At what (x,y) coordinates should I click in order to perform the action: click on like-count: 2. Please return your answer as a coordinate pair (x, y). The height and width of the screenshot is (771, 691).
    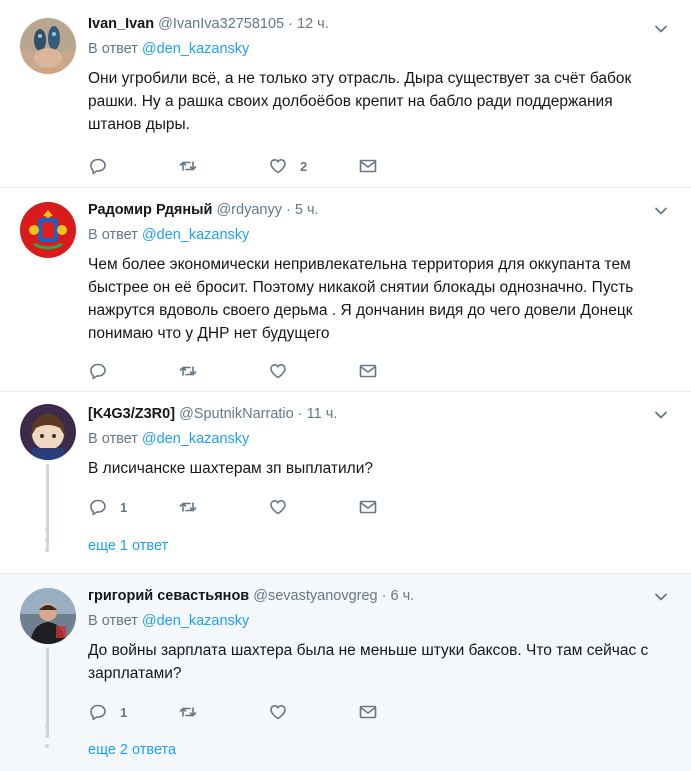
    Looking at the image, I should click on (304, 166).